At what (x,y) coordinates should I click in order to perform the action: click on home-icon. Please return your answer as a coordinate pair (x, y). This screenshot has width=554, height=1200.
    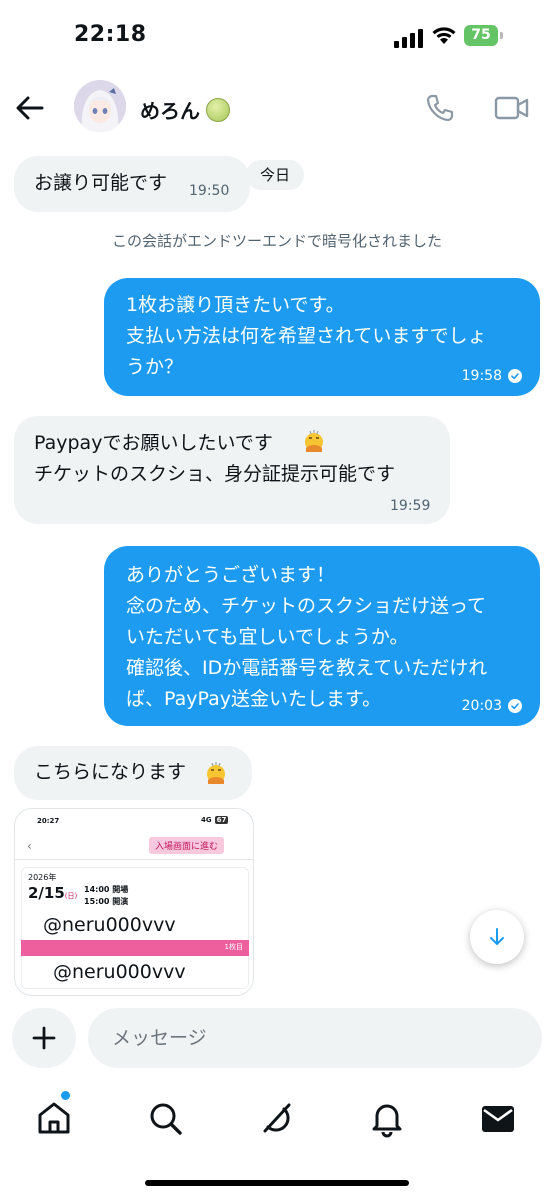
    Looking at the image, I should click on (54, 1118).